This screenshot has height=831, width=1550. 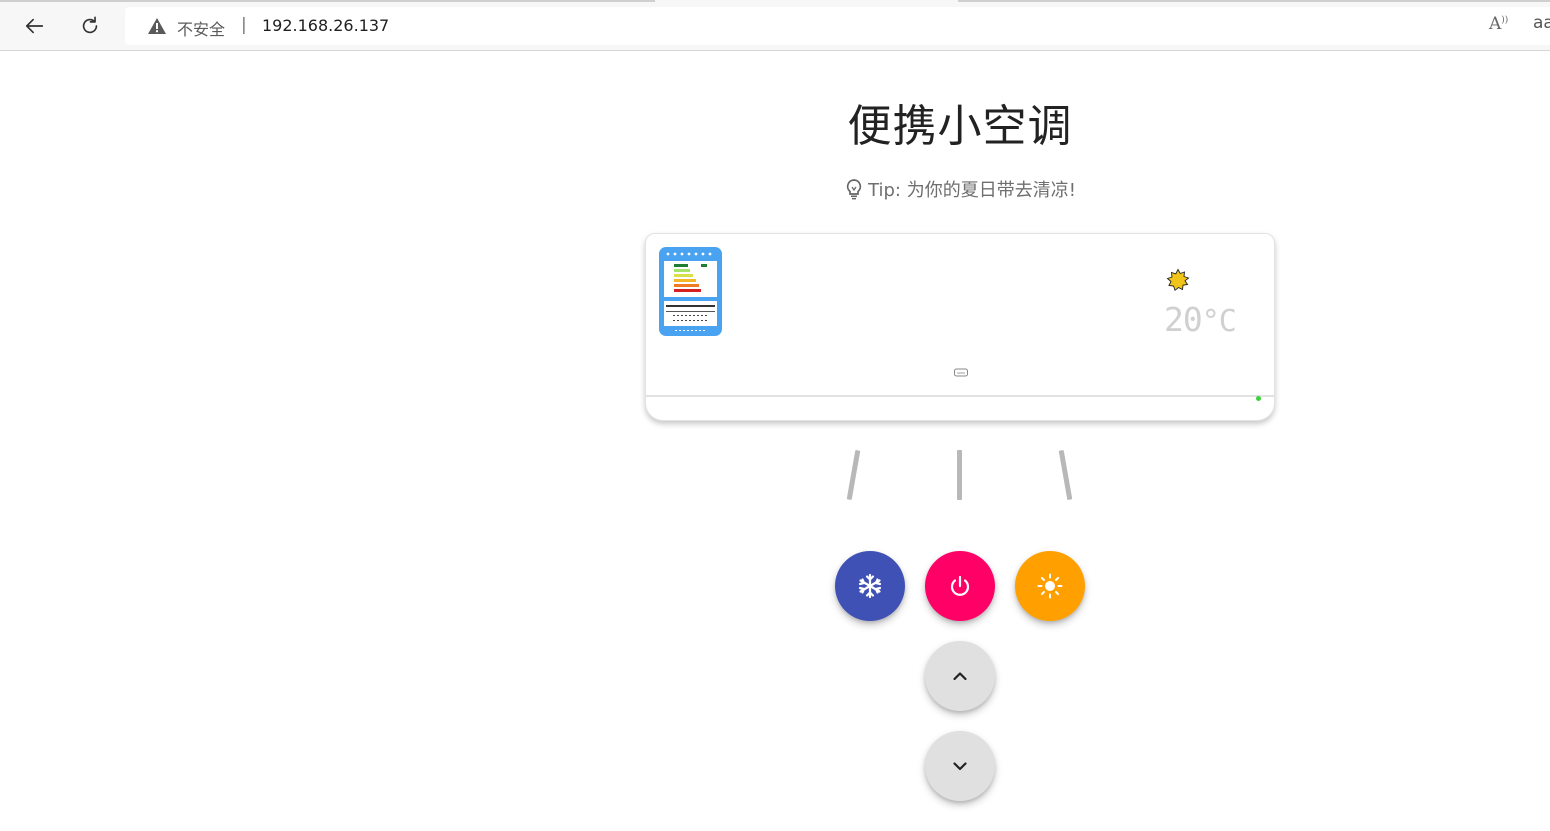 I want to click on sun-mode-icon, so click(x=1178, y=280).